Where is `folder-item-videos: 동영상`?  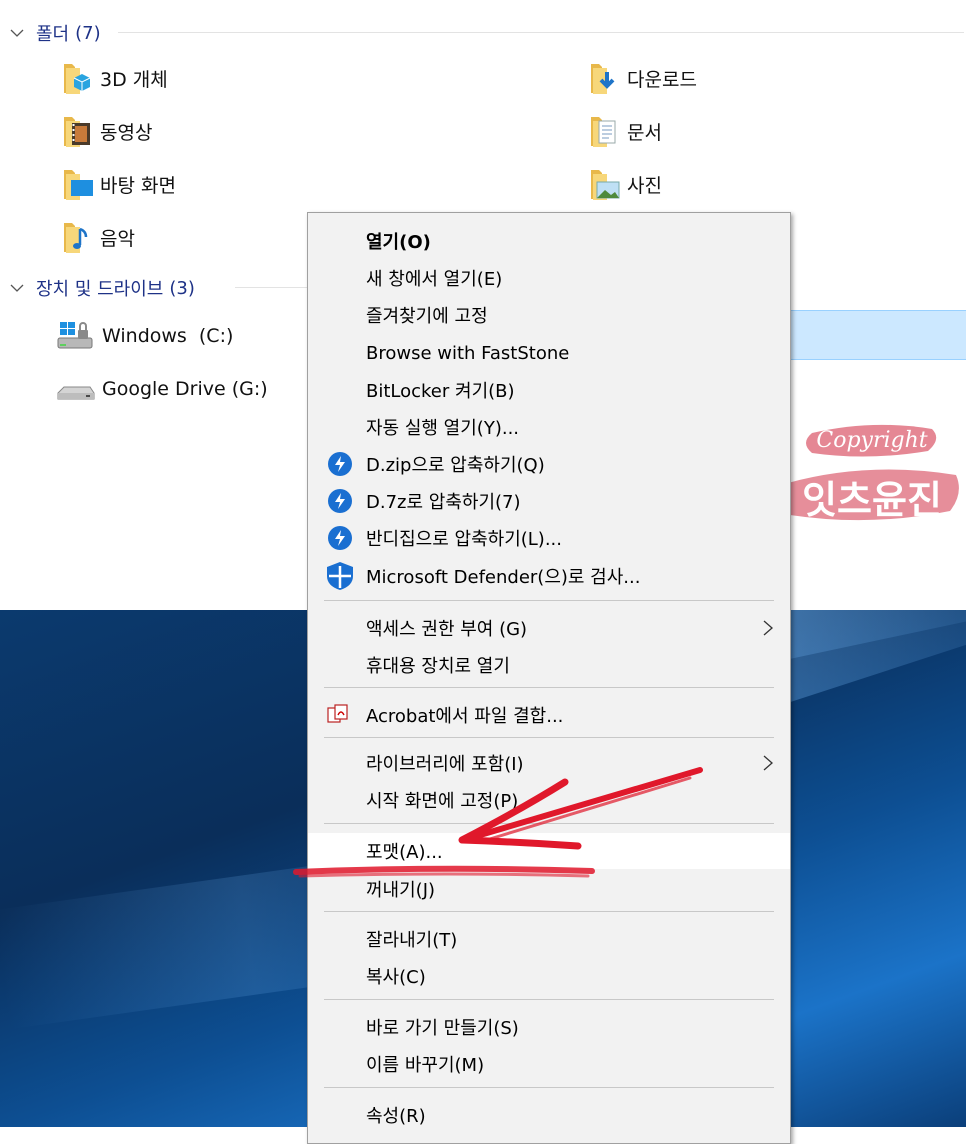
folder-item-videos: 동영상 is located at coordinates (106, 131).